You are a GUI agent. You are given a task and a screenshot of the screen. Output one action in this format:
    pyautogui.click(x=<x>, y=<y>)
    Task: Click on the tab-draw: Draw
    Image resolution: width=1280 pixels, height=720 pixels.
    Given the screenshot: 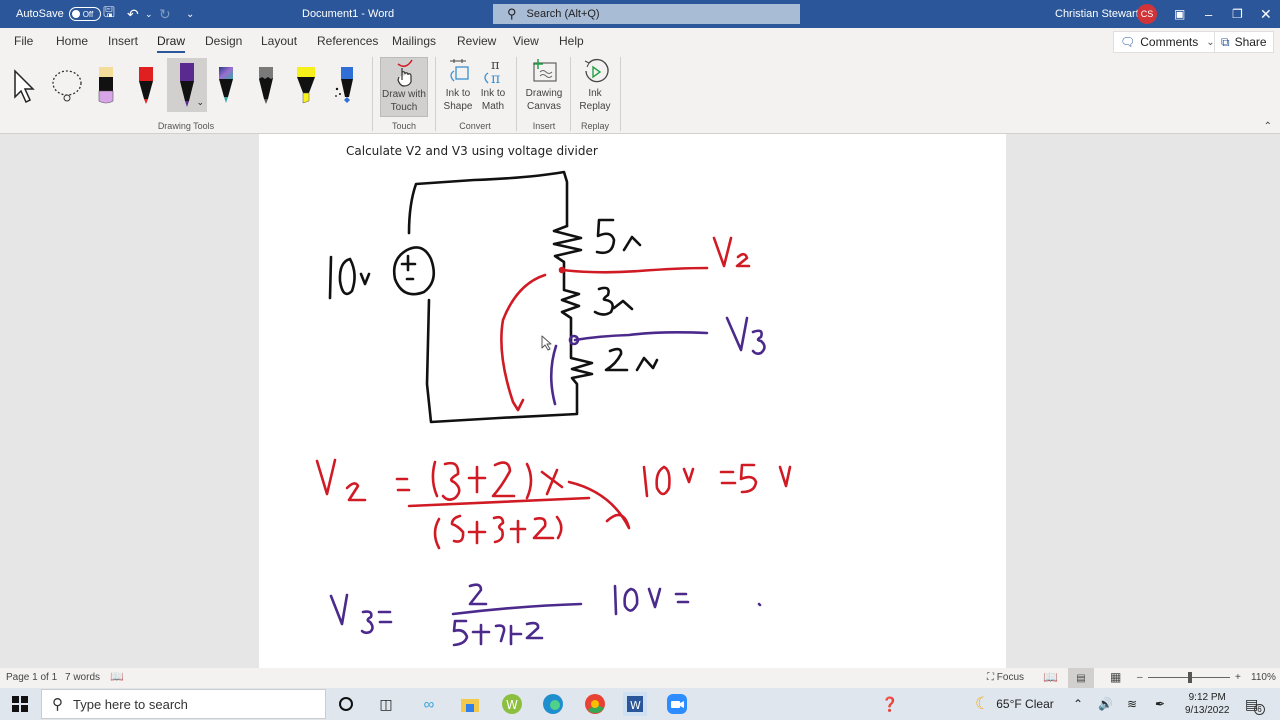 What is the action you would take?
    pyautogui.click(x=171, y=43)
    